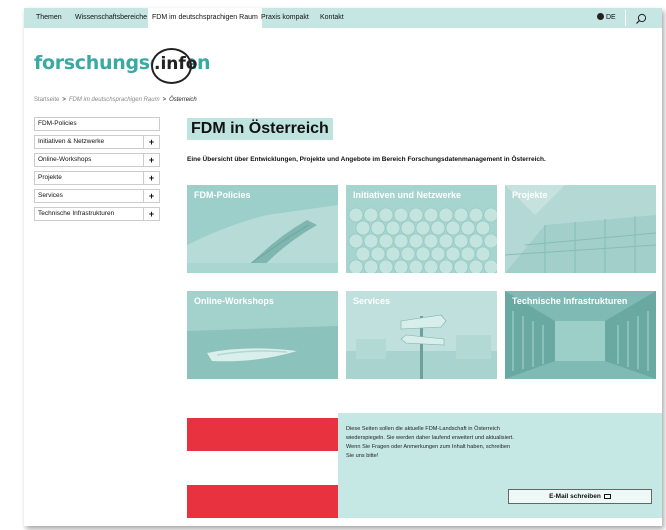 The width and height of the screenshot is (666, 530). Describe the element at coordinates (262, 229) in the screenshot. I see `tile-fdm-policies: FDM-Policies` at that location.